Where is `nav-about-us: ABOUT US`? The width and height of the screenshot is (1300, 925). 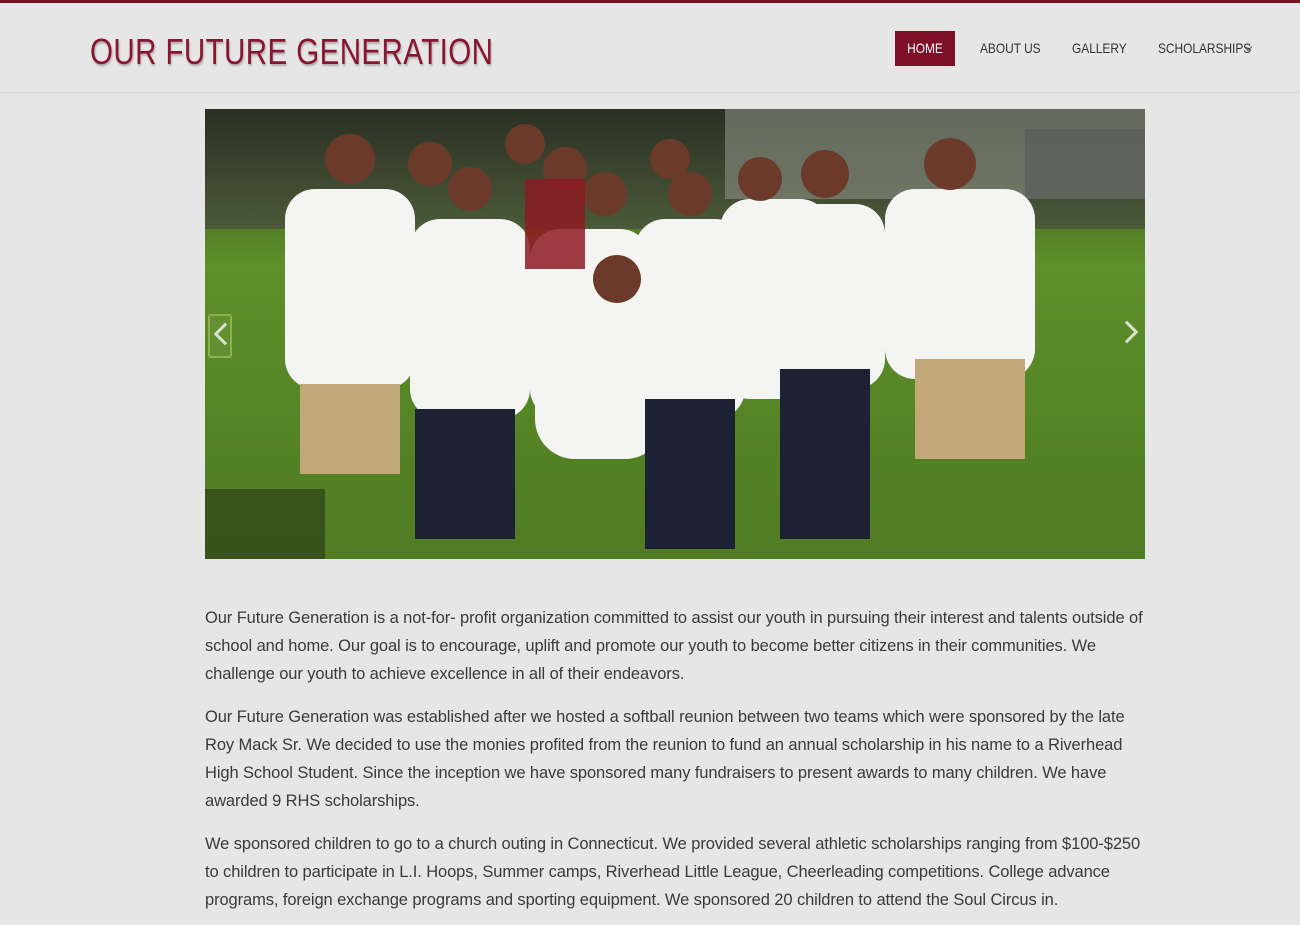 nav-about-us: ABOUT US is located at coordinates (1015, 48).